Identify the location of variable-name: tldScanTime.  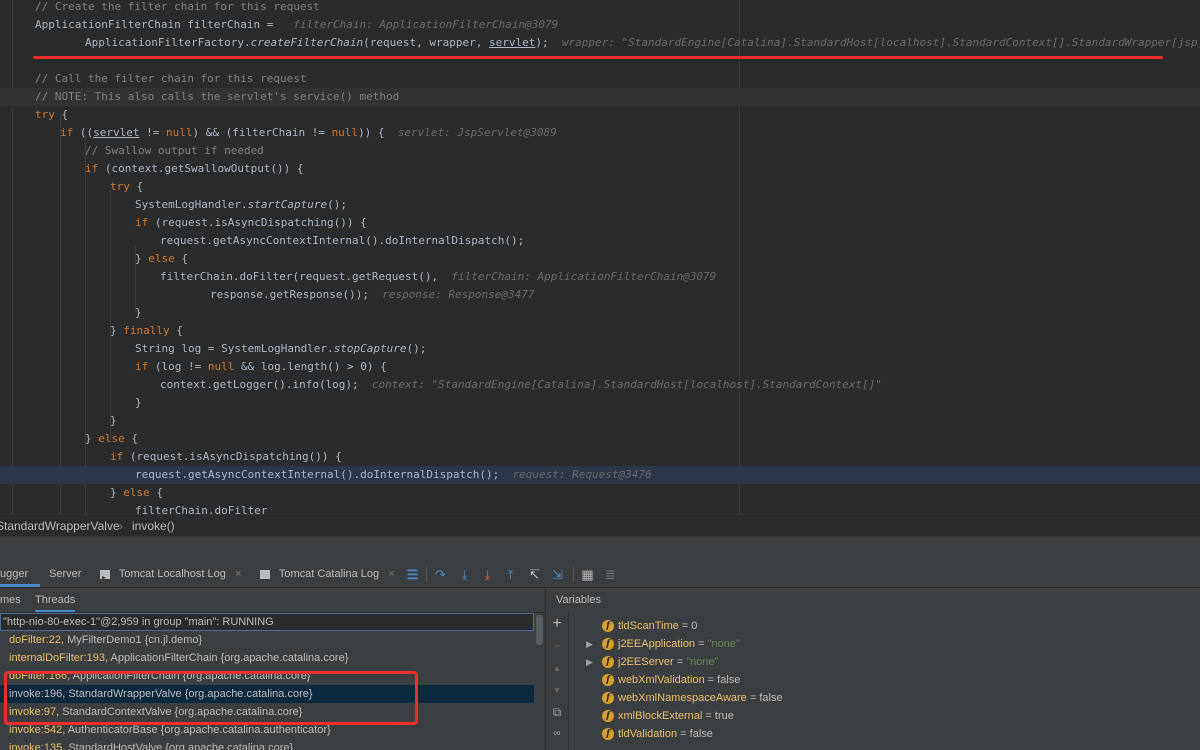
(648, 626).